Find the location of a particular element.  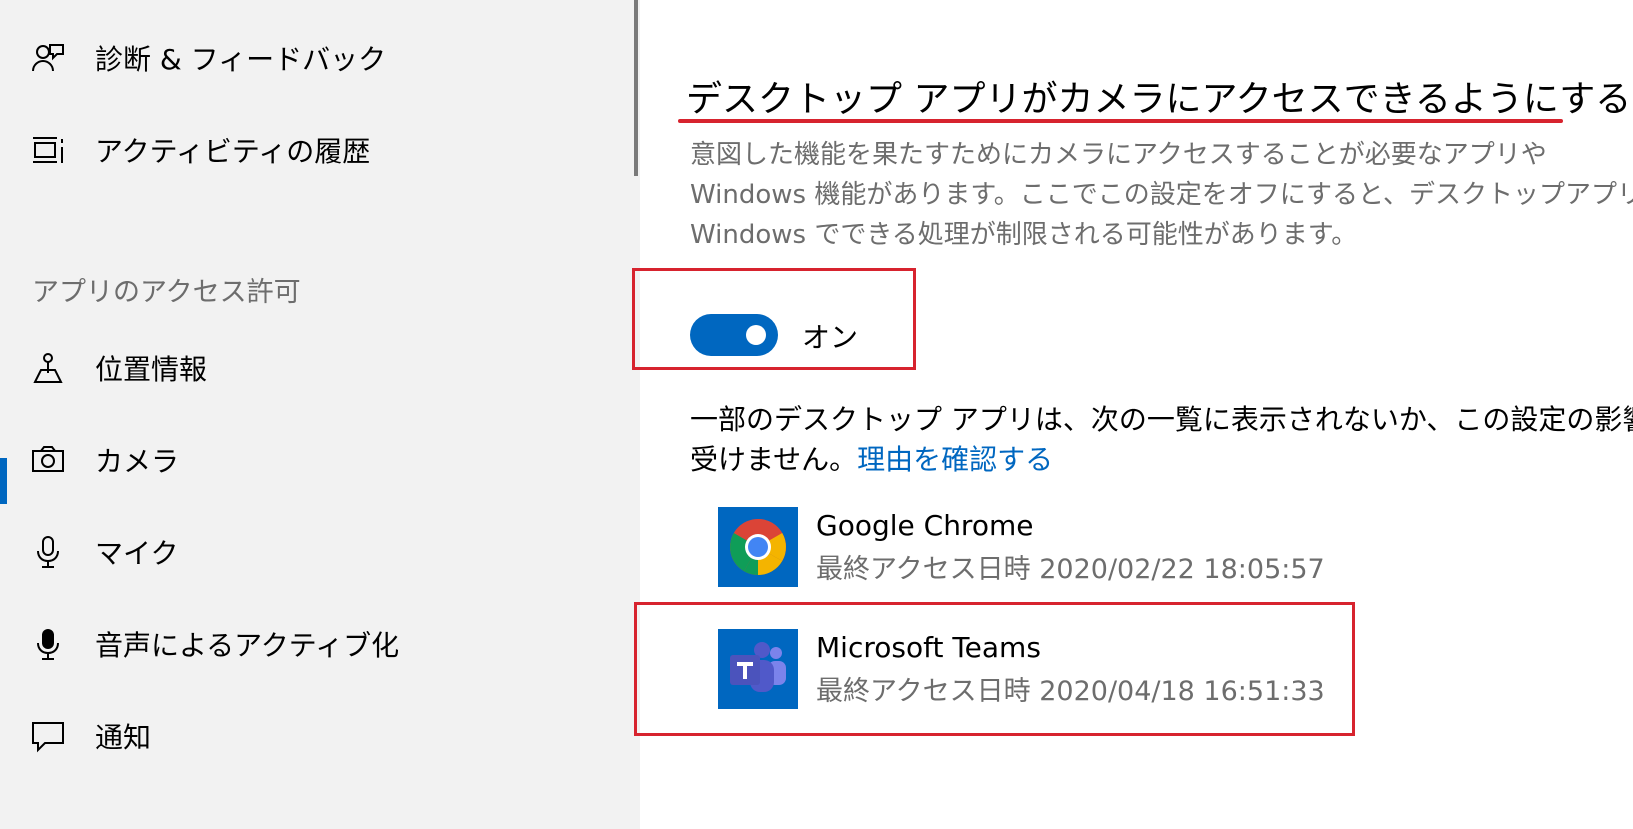

note-line: 一部のデスクトップ アプリは、次の一覧に表示されないか、この設定の影響を is located at coordinates (1161, 419).